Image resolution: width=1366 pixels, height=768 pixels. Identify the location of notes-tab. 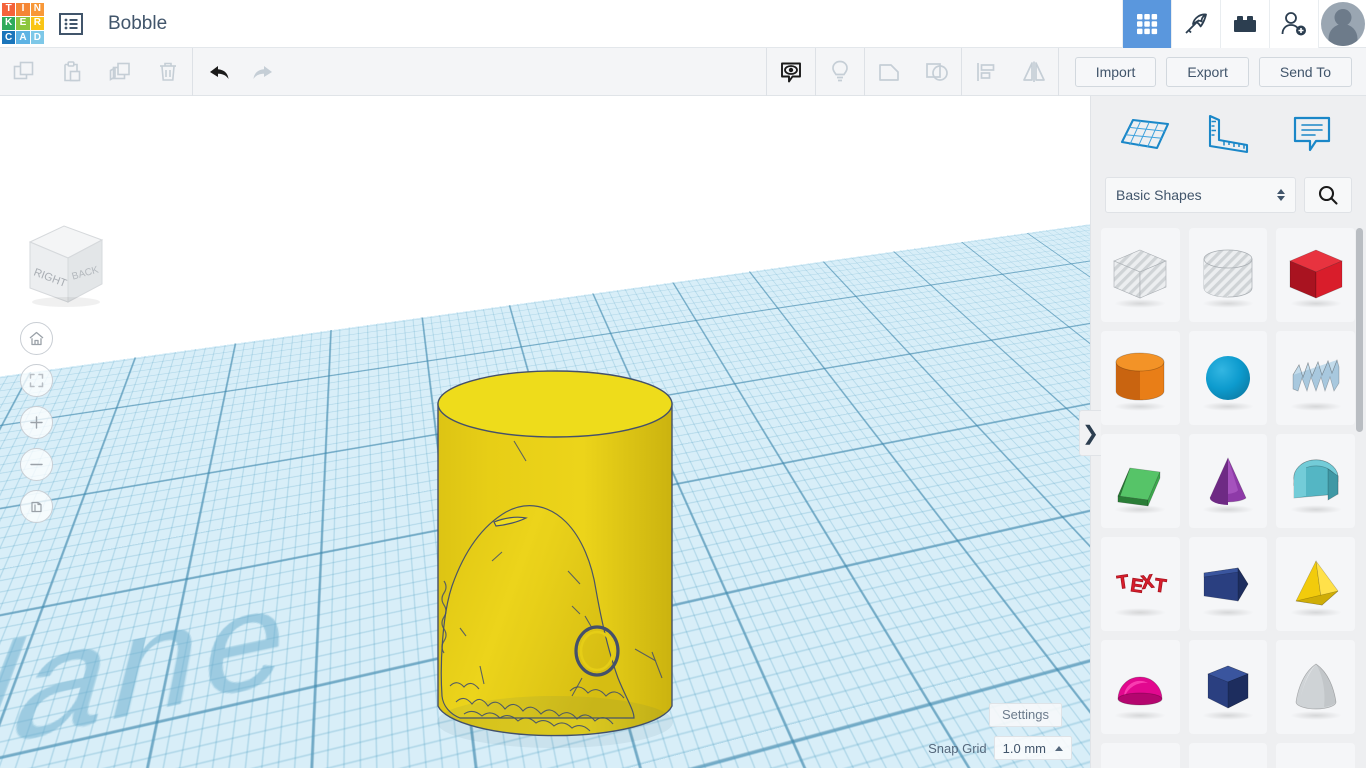
(1312, 134).